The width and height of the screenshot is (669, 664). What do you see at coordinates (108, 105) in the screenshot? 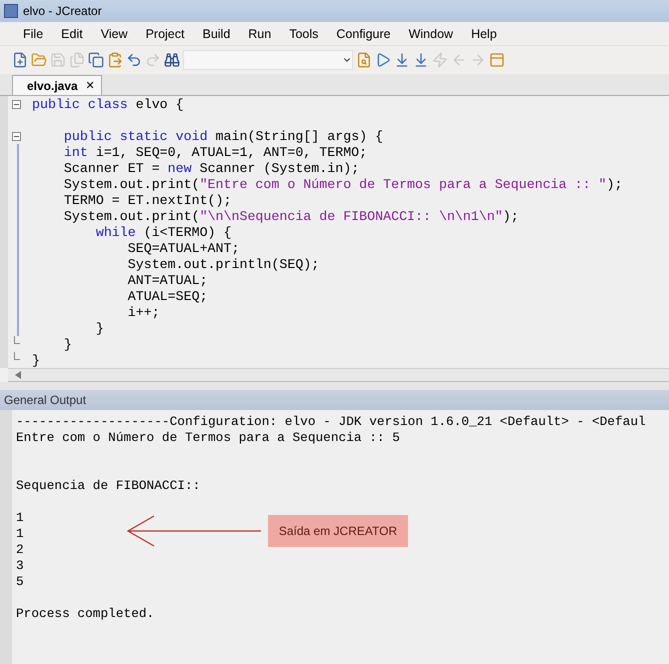
I see `code-line: public class elvo {` at bounding box center [108, 105].